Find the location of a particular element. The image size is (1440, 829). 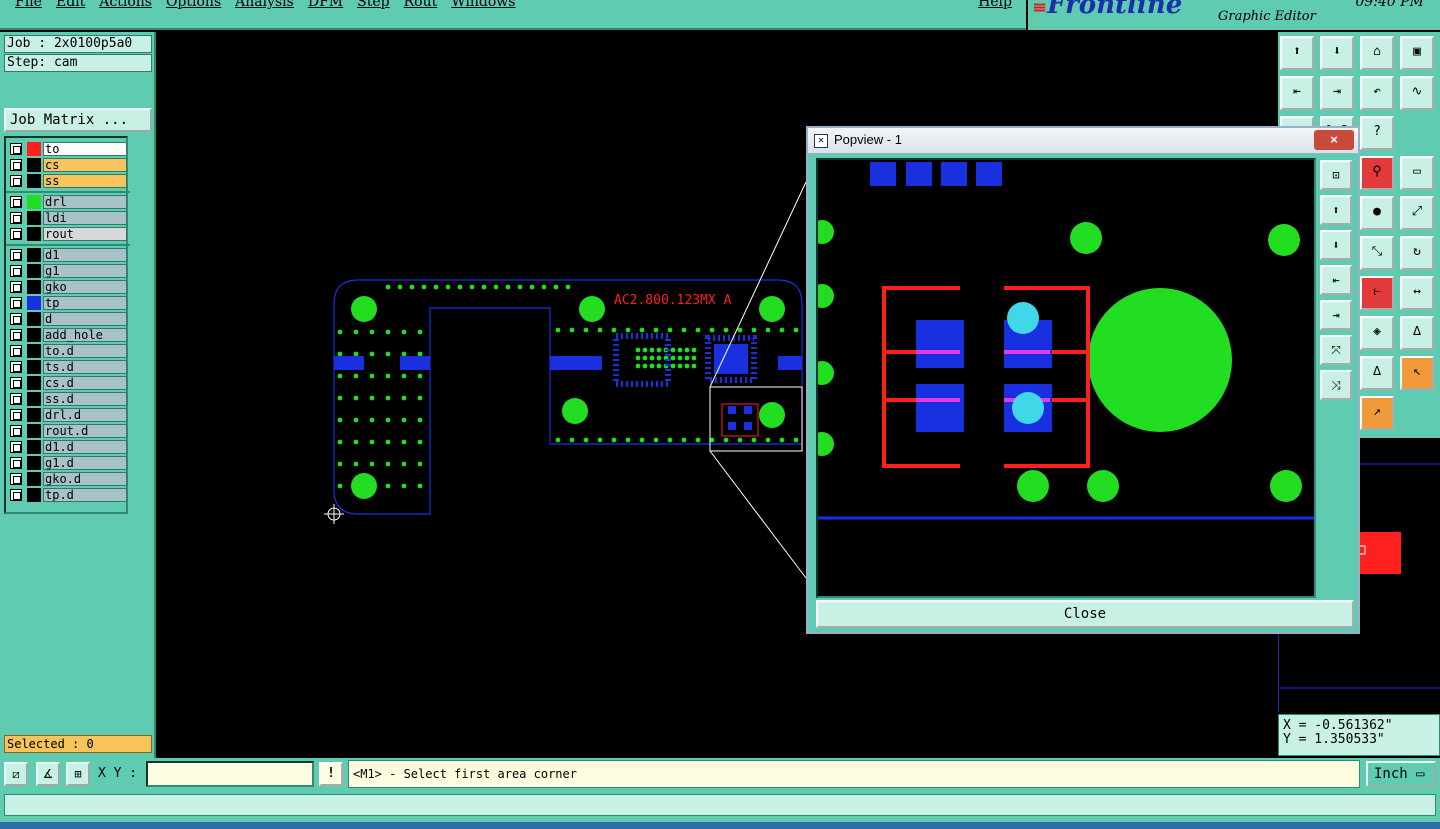

layer-row: gko is located at coordinates (67, 287).